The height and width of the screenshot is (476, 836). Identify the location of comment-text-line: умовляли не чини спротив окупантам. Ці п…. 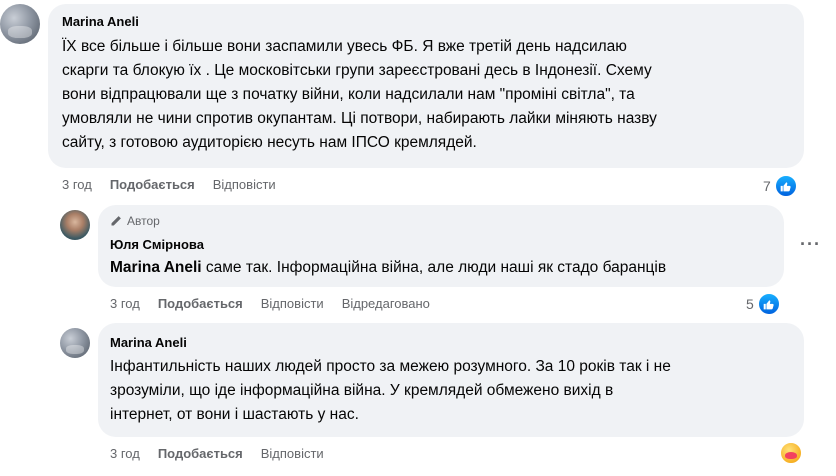
(359, 118).